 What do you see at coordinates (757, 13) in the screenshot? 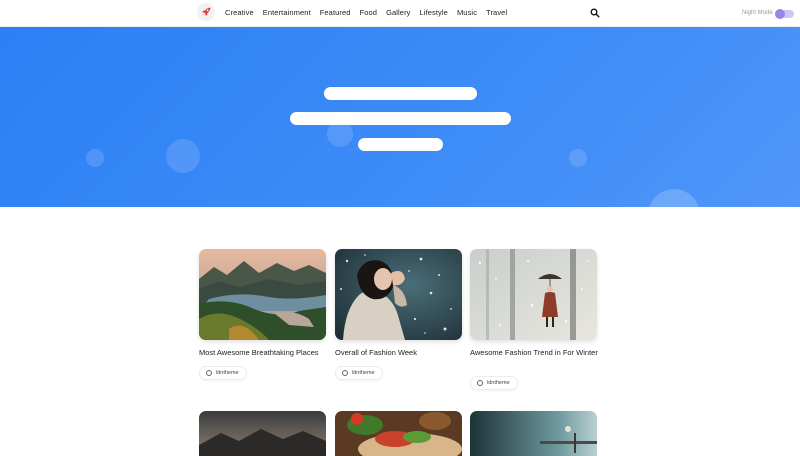
I see `night-mode-label: Night Mode` at bounding box center [757, 13].